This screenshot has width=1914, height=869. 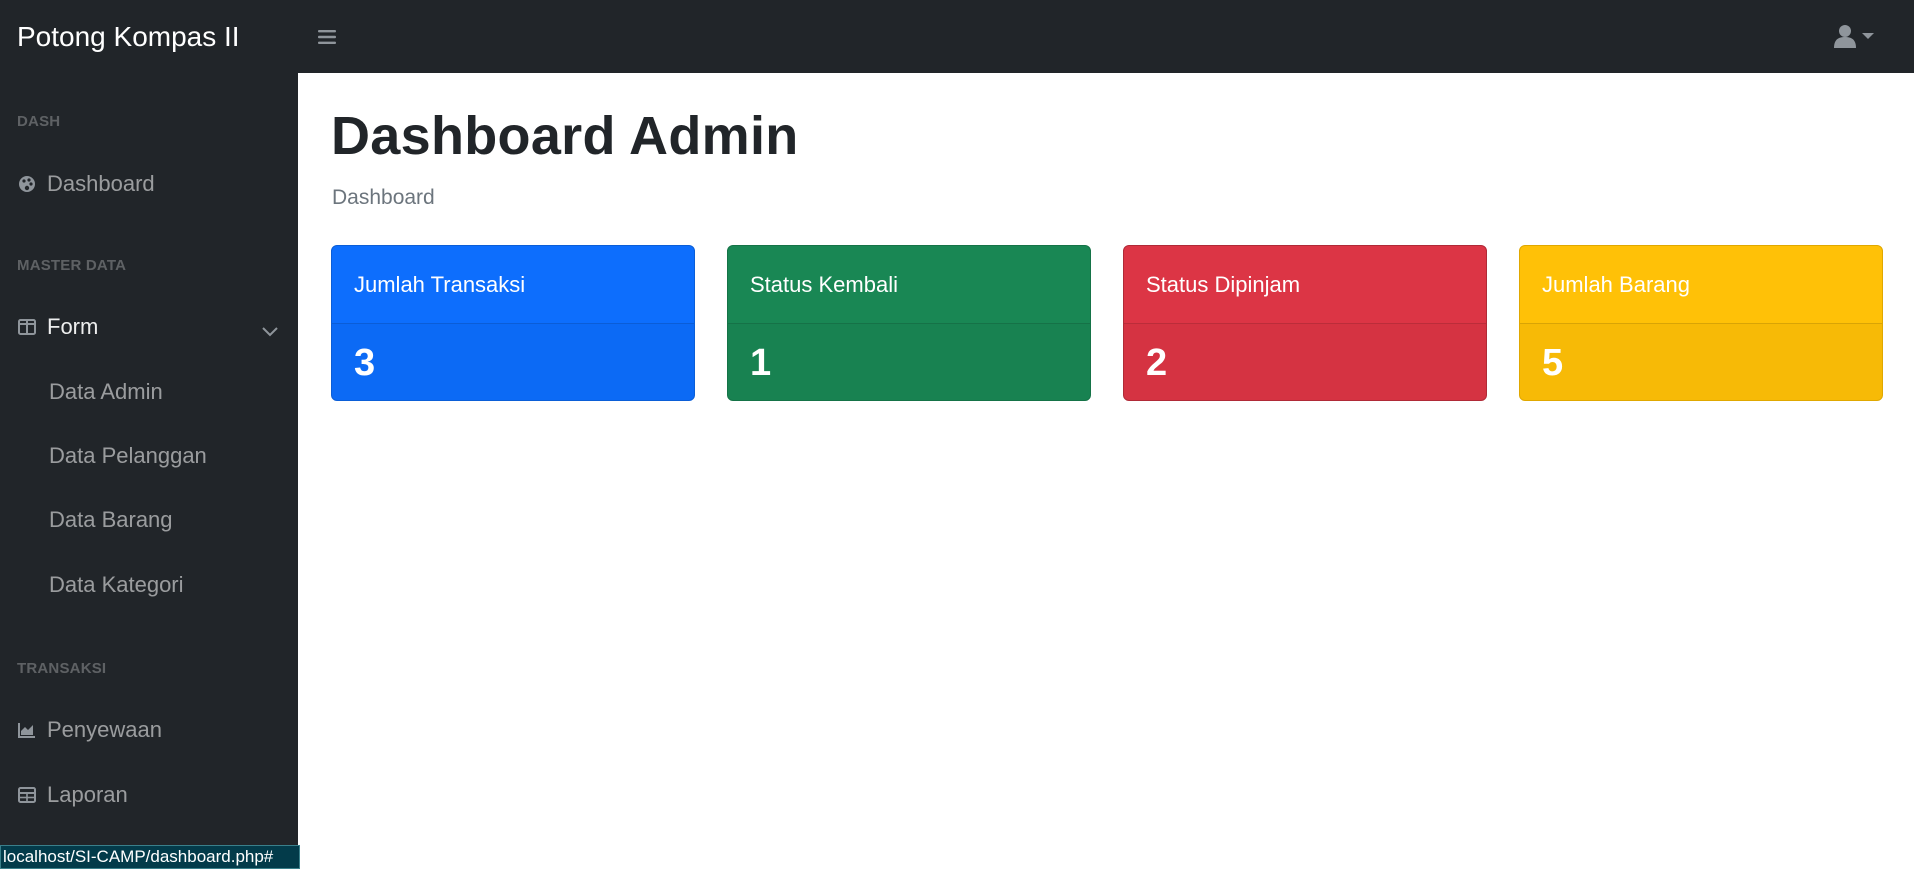 I want to click on sidebar-item-penyewaan: Penyewaan, so click(x=149, y=730).